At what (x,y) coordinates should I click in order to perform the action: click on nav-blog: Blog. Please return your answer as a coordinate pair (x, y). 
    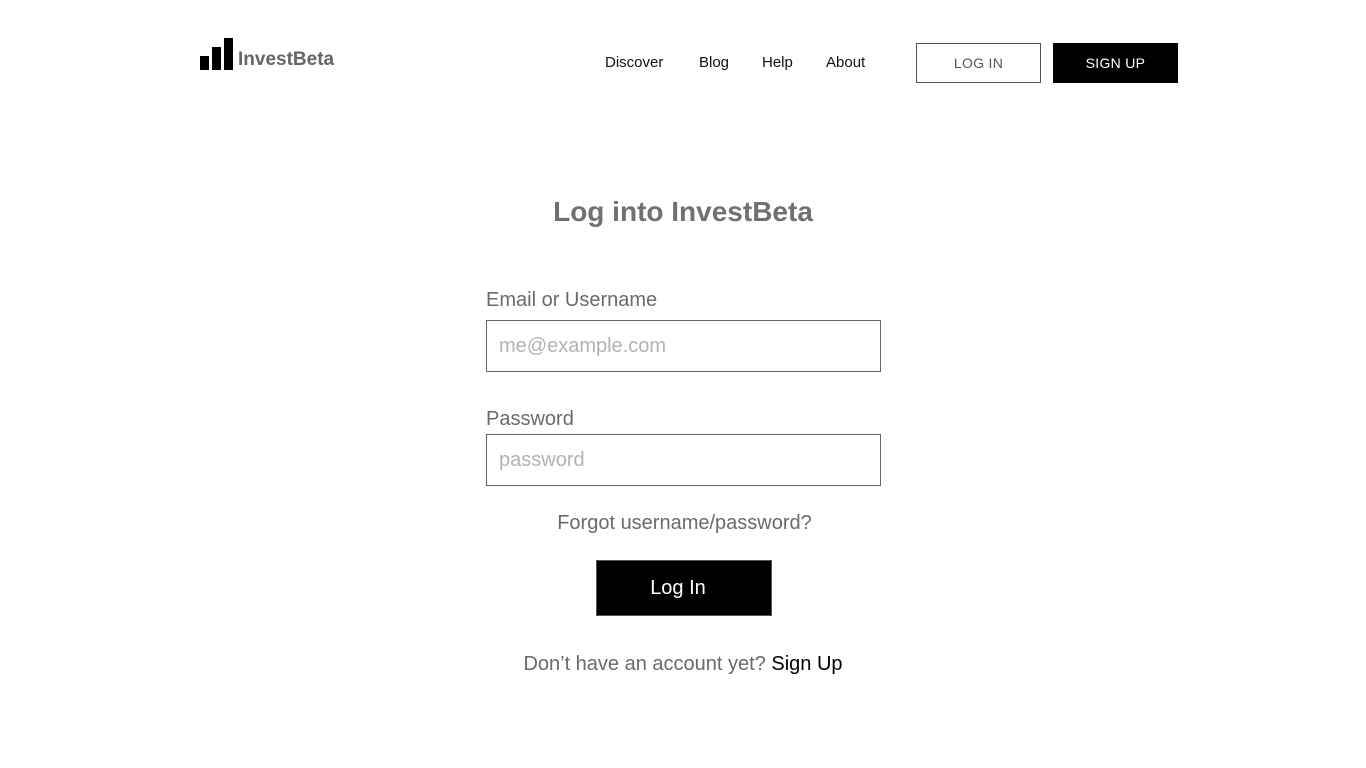
    Looking at the image, I should click on (714, 62).